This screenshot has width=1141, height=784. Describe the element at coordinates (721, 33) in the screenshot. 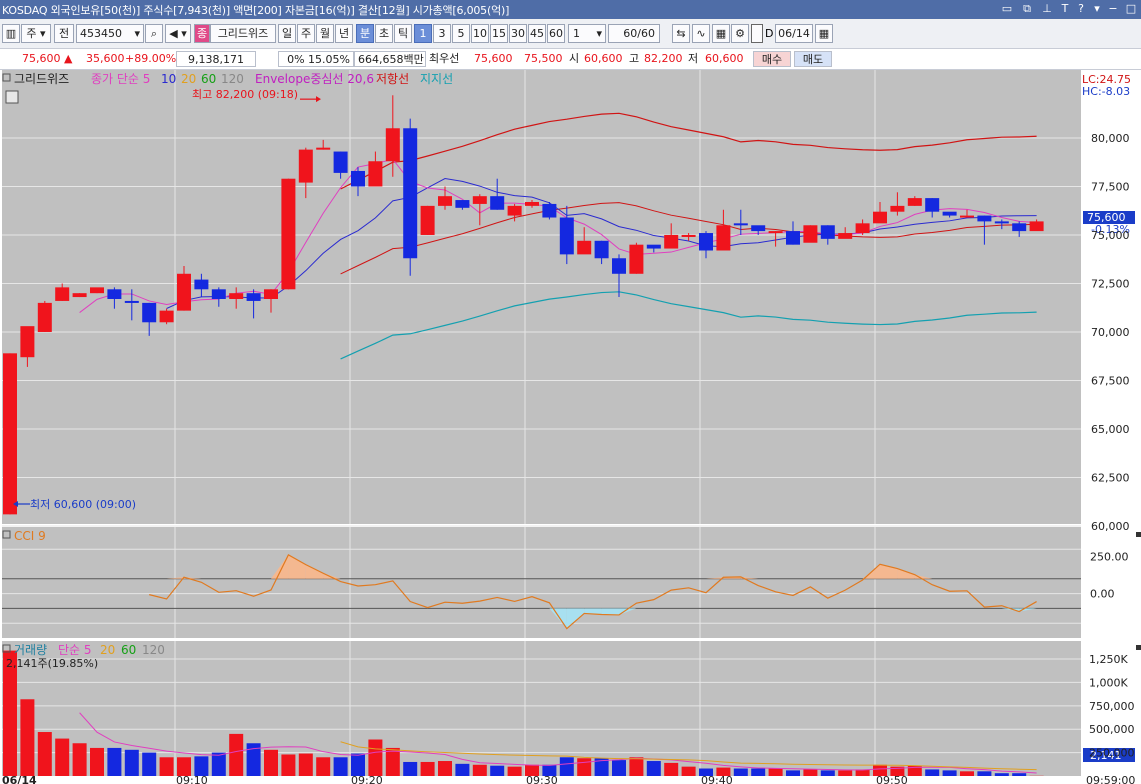

I see `layout-icon: ▦` at that location.